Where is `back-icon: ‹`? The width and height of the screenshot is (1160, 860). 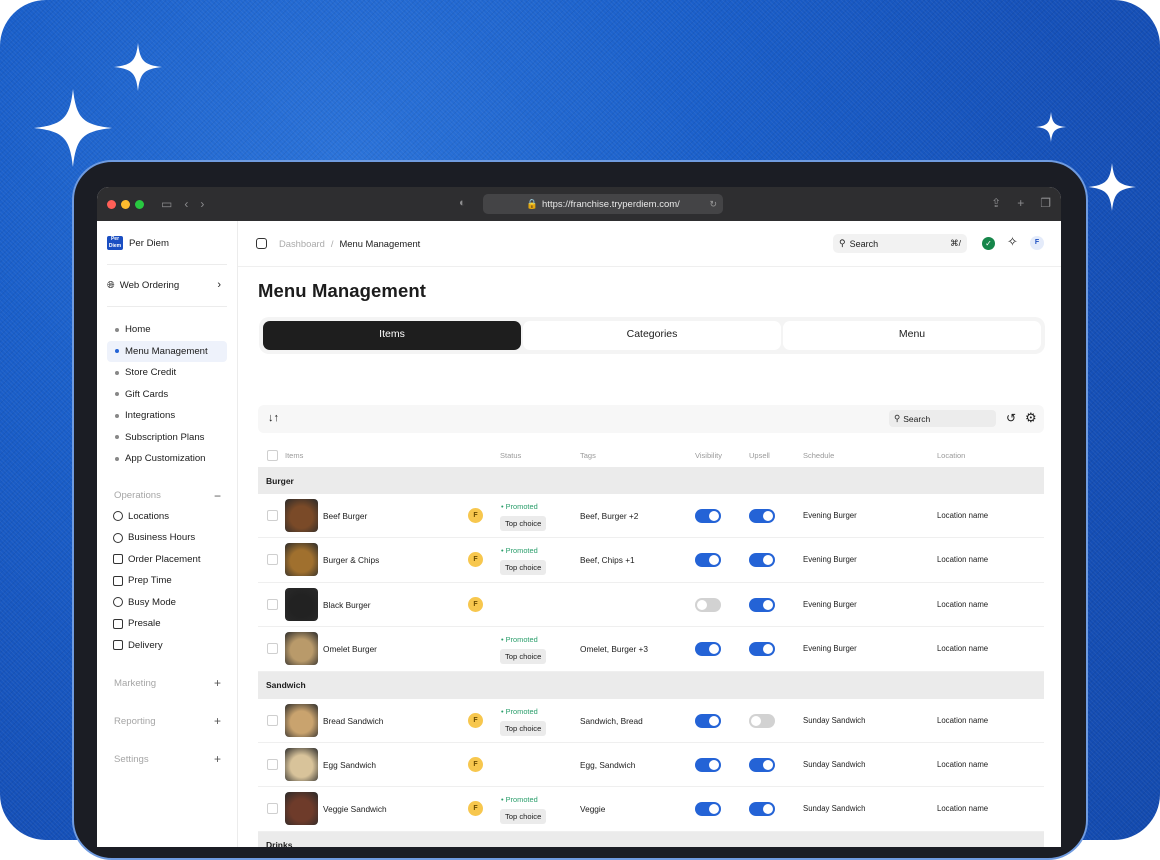
back-icon: ‹ is located at coordinates (186, 204).